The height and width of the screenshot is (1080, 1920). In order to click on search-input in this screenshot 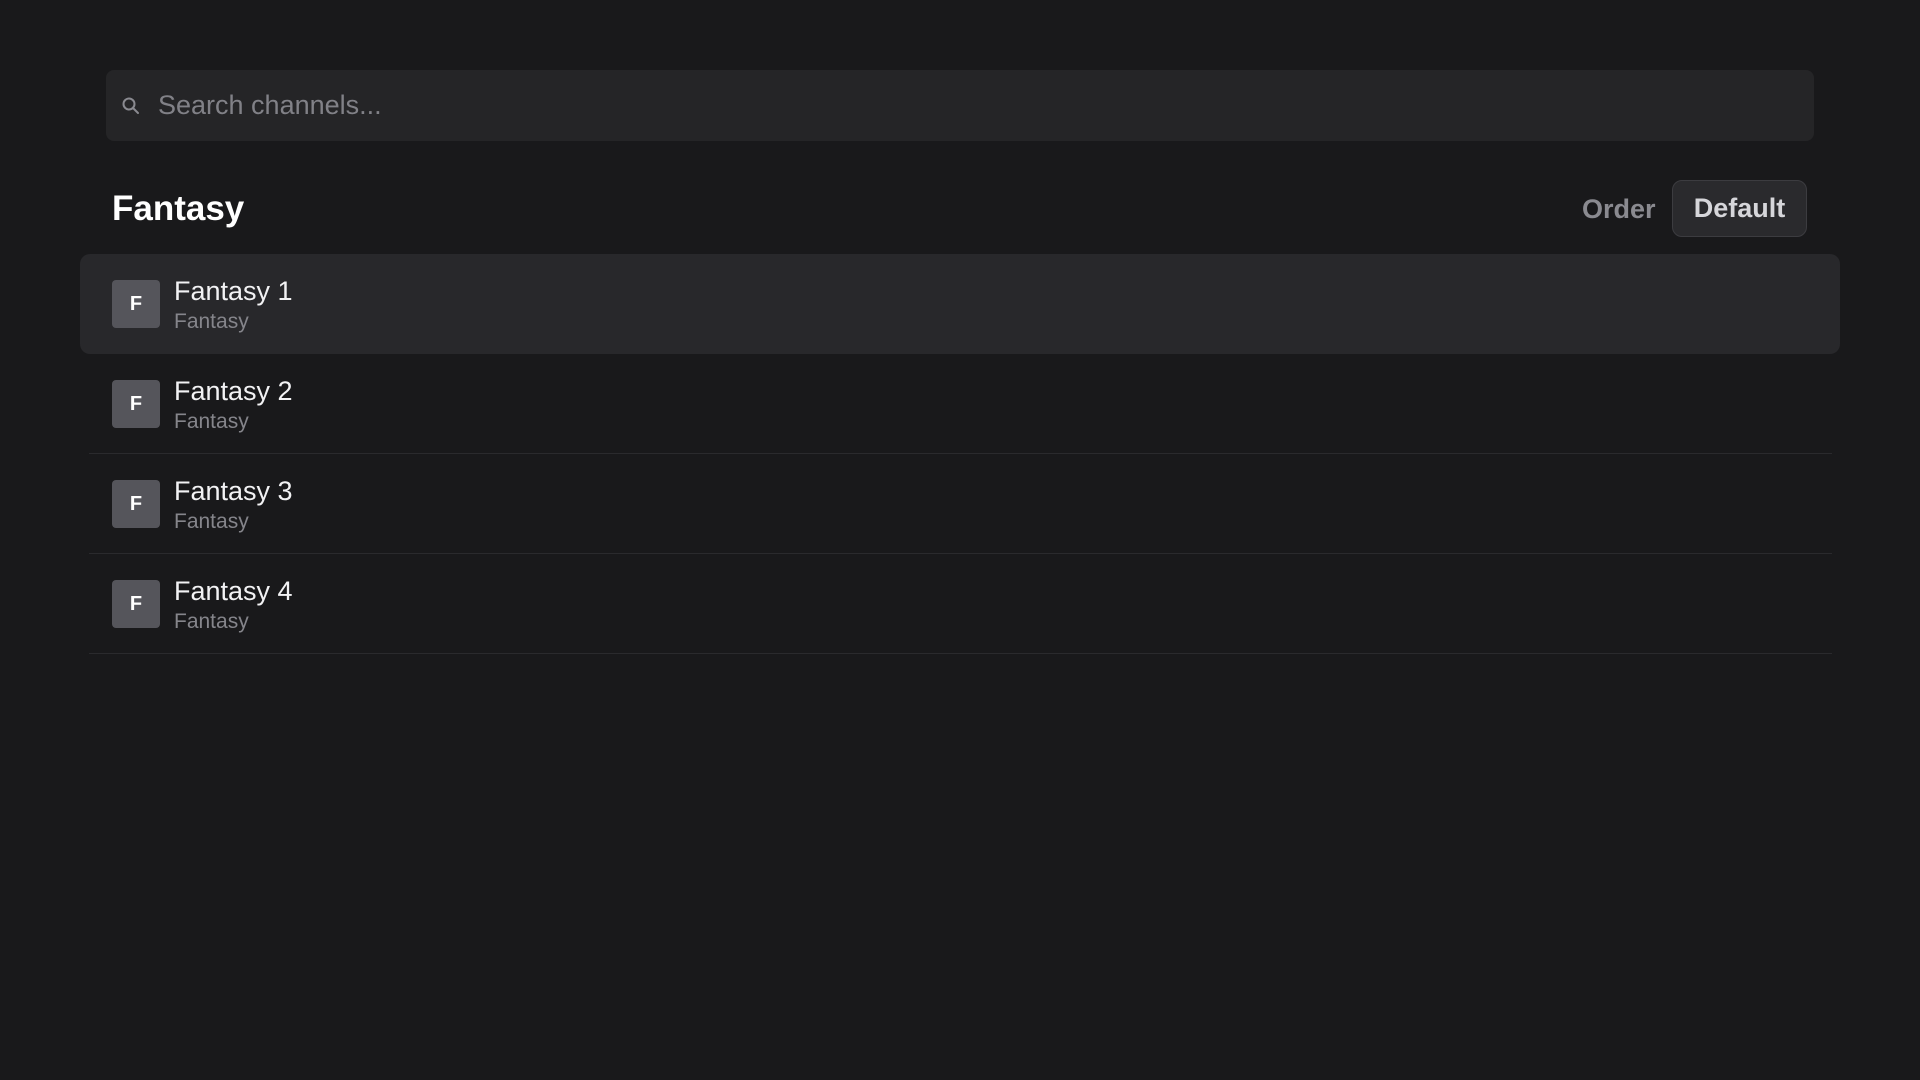, I will do `click(978, 105)`.